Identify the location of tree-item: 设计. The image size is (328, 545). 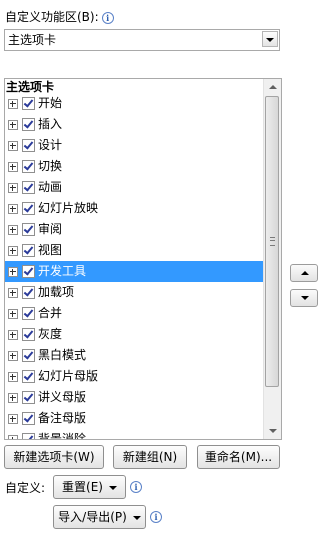
(135, 145).